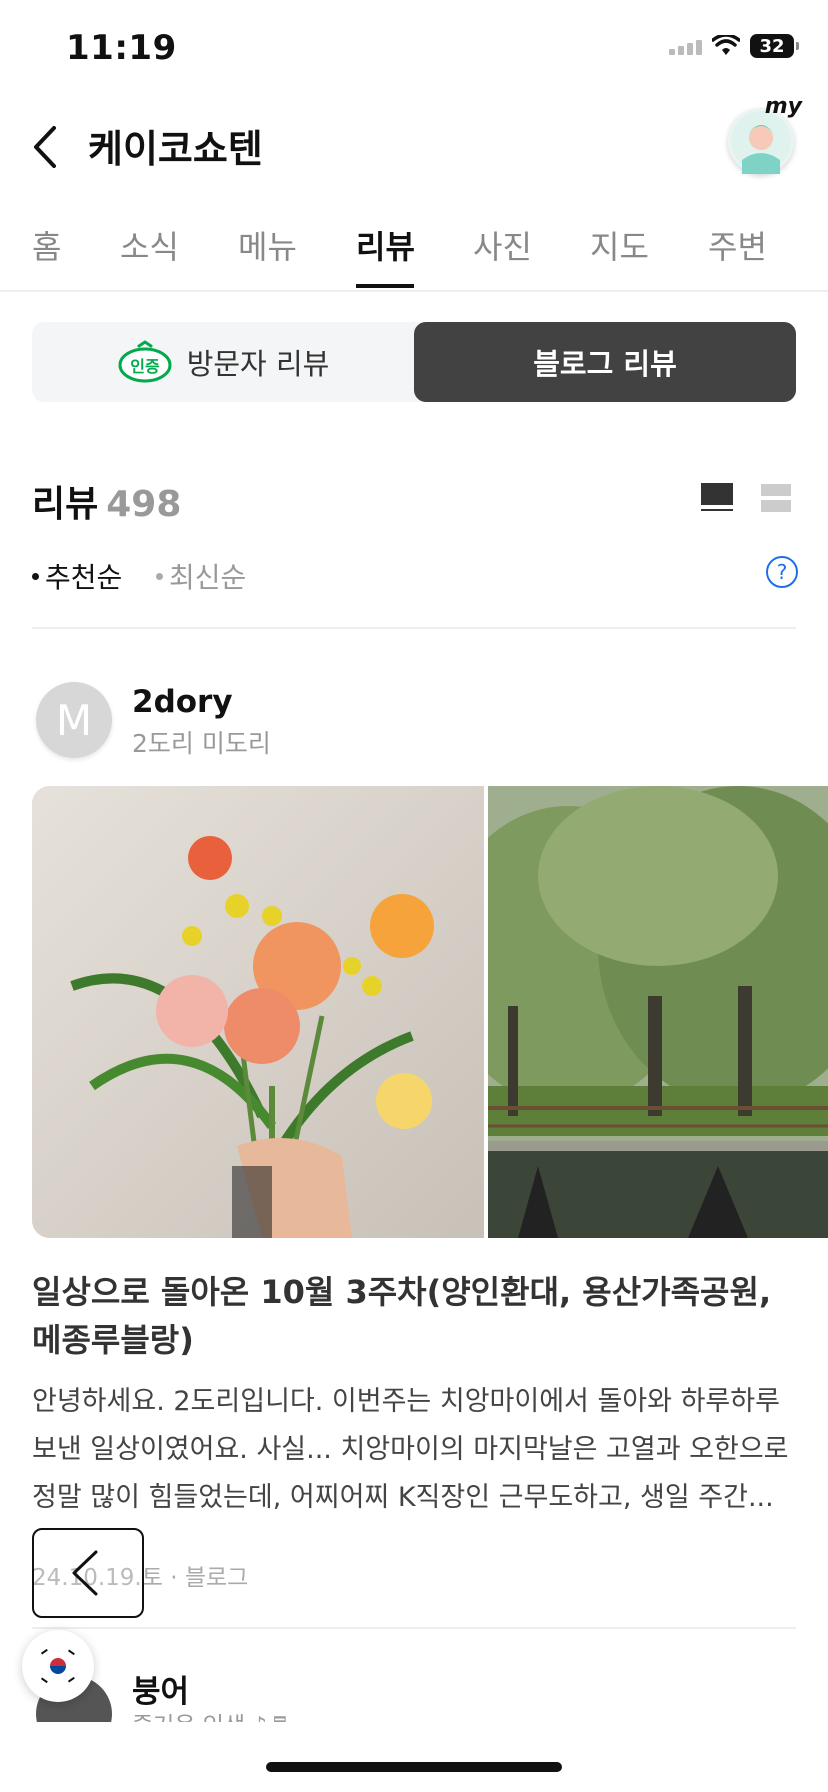  What do you see at coordinates (726, 45) in the screenshot?
I see `wifi-icon` at bounding box center [726, 45].